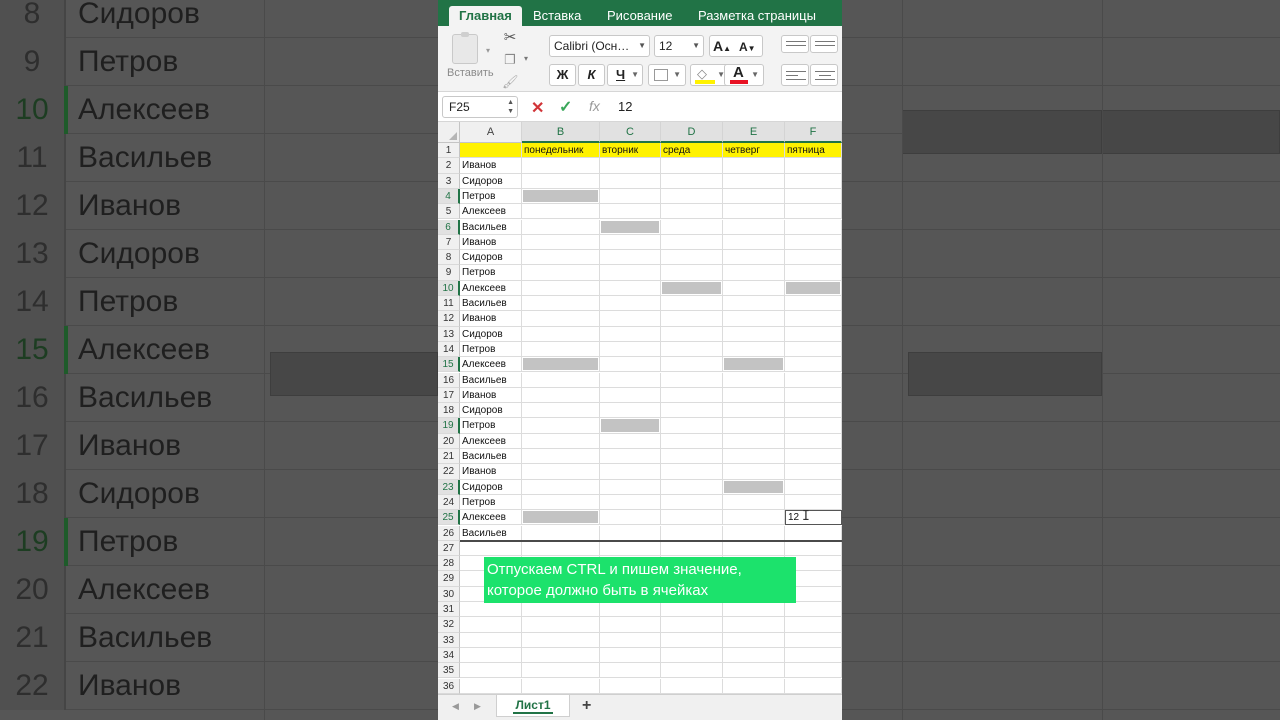 The width and height of the screenshot is (1280, 720). Describe the element at coordinates (561, 502) in the screenshot. I see `cell-b24` at that location.